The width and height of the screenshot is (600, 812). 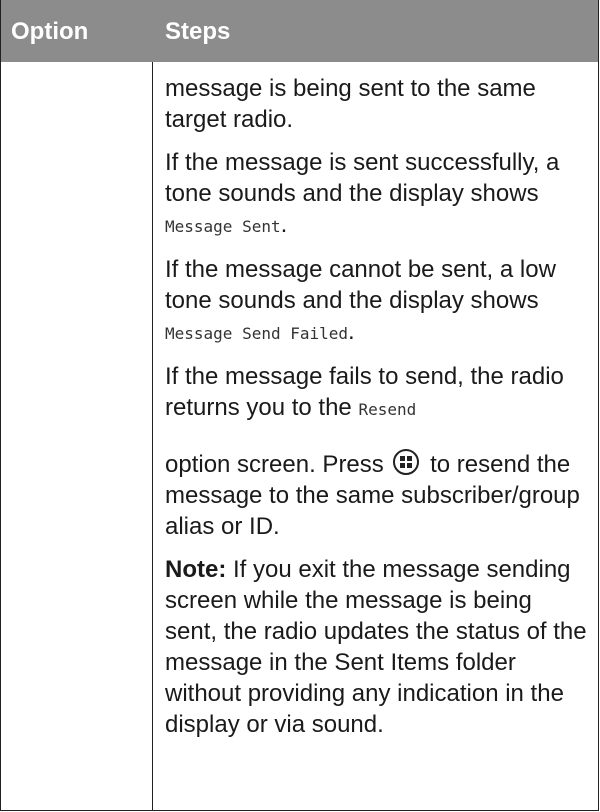 What do you see at coordinates (284, 224) in the screenshot?
I see `success-end: .` at bounding box center [284, 224].